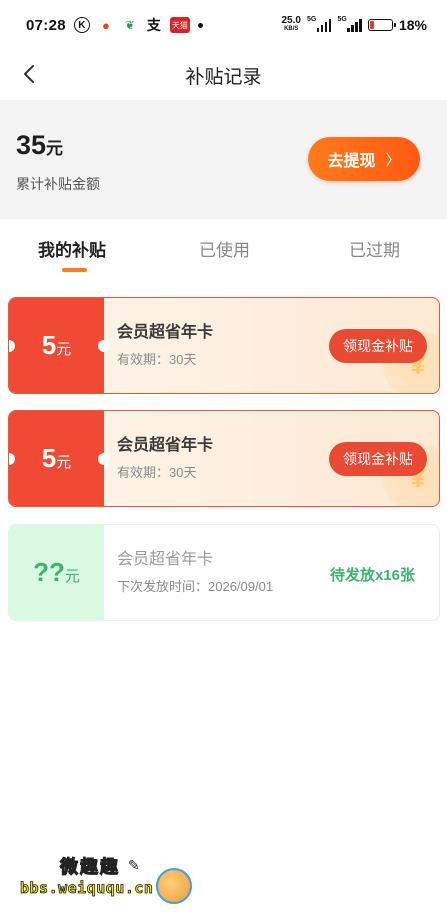 The width and height of the screenshot is (447, 920). I want to click on watermark-mark: ✎, so click(134, 865).